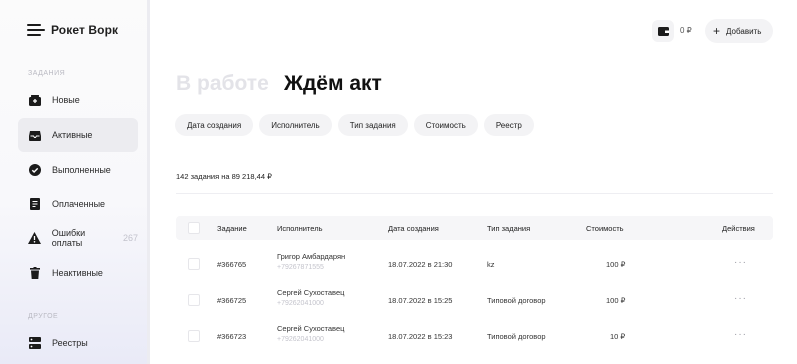 The height and width of the screenshot is (364, 797). What do you see at coordinates (66, 100) in the screenshot?
I see `sidebar-item-label: Новые` at bounding box center [66, 100].